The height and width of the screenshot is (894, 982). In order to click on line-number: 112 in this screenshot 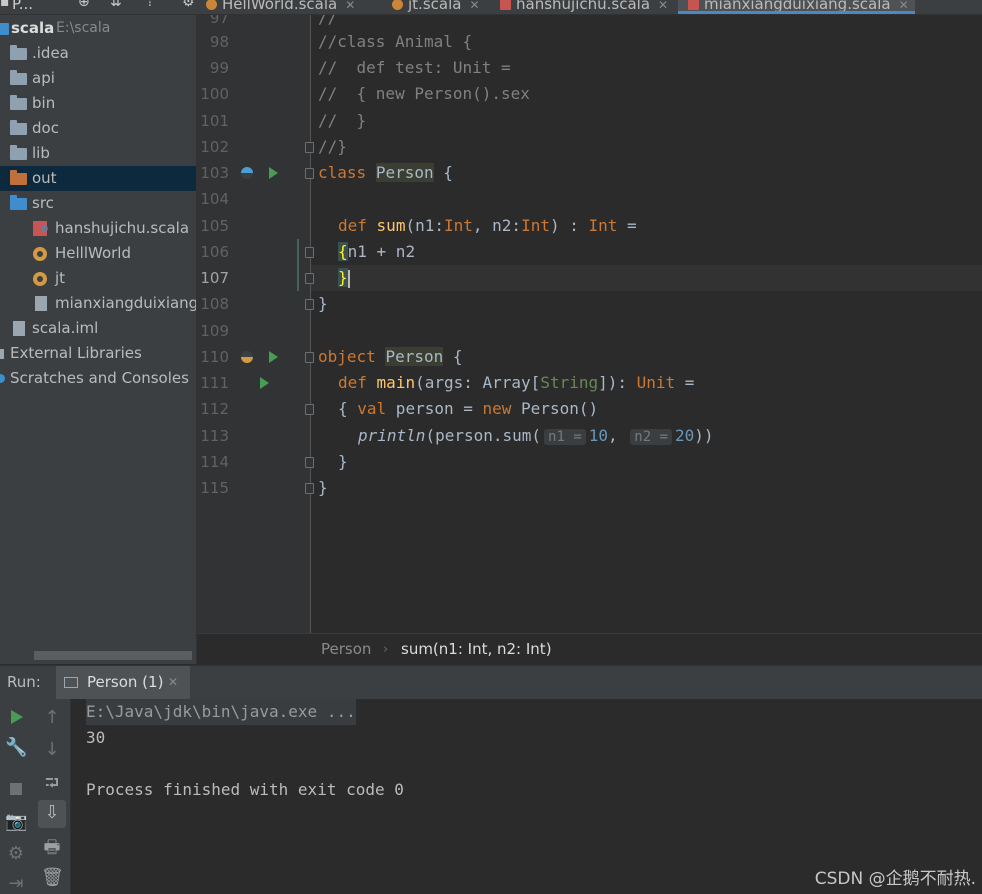, I will do `click(214, 409)`.